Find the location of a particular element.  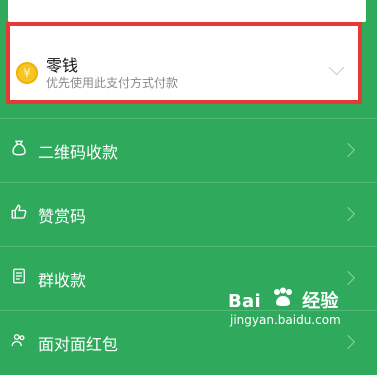

payment-method-title: 零钱 is located at coordinates (62, 65).